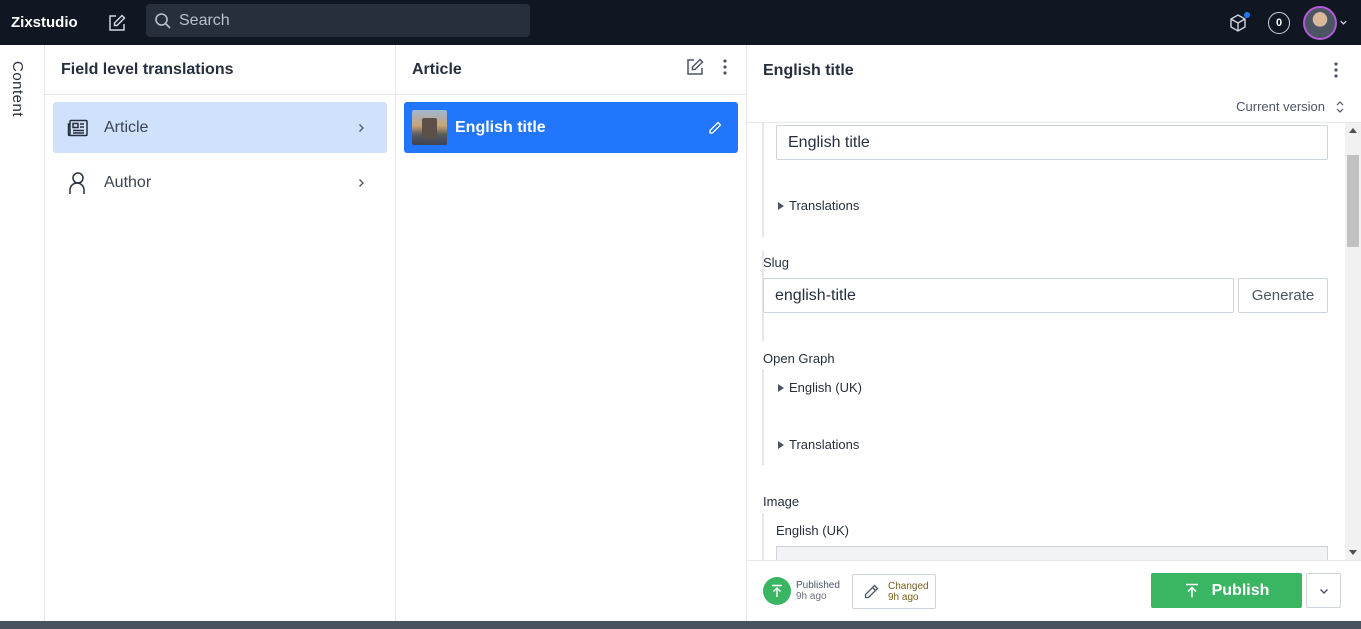  Describe the element at coordinates (1247, 14) in the screenshot. I see `notification-dot` at that location.